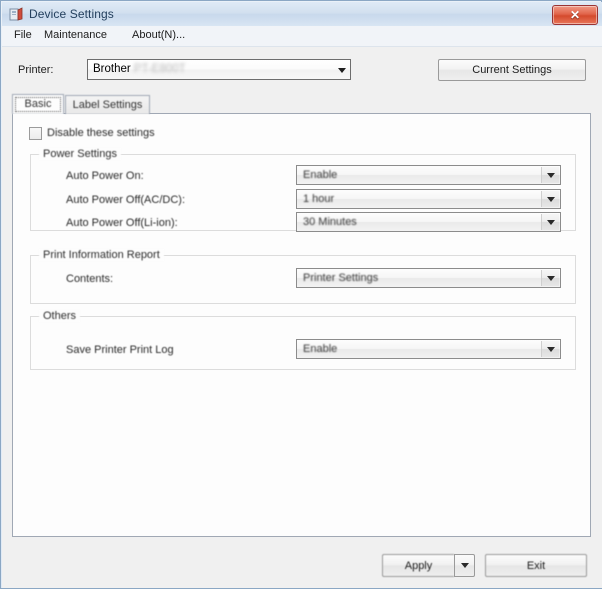  I want to click on combobox-auto-power-off-acdc: 1 hour, so click(428, 199).